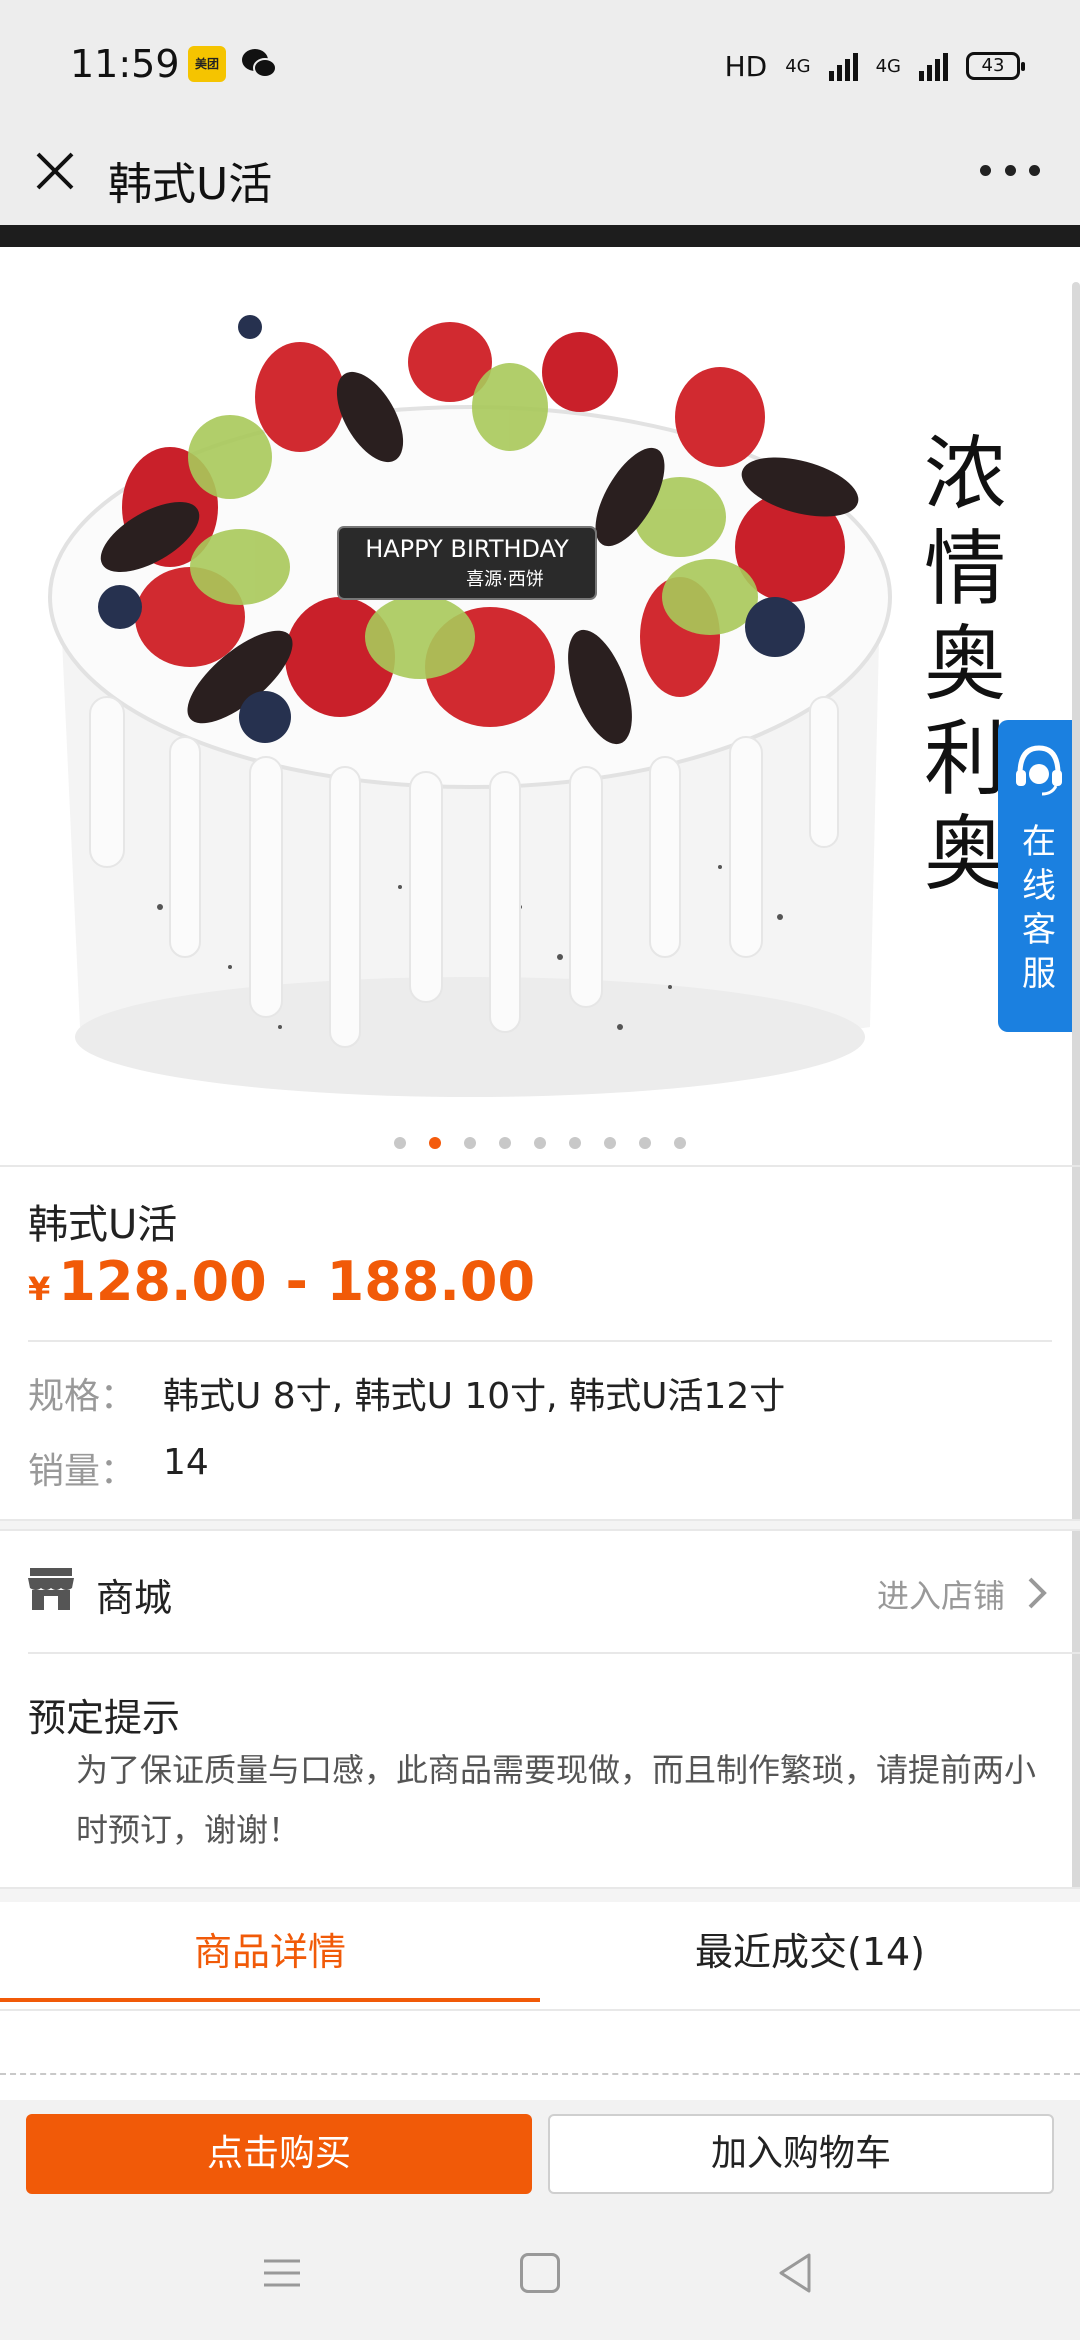 The width and height of the screenshot is (1080, 2340). Describe the element at coordinates (474, 1396) in the screenshot. I see `spec-value: 韩式U 8寸, 韩式U 10寸, 韩式U活12寸` at that location.